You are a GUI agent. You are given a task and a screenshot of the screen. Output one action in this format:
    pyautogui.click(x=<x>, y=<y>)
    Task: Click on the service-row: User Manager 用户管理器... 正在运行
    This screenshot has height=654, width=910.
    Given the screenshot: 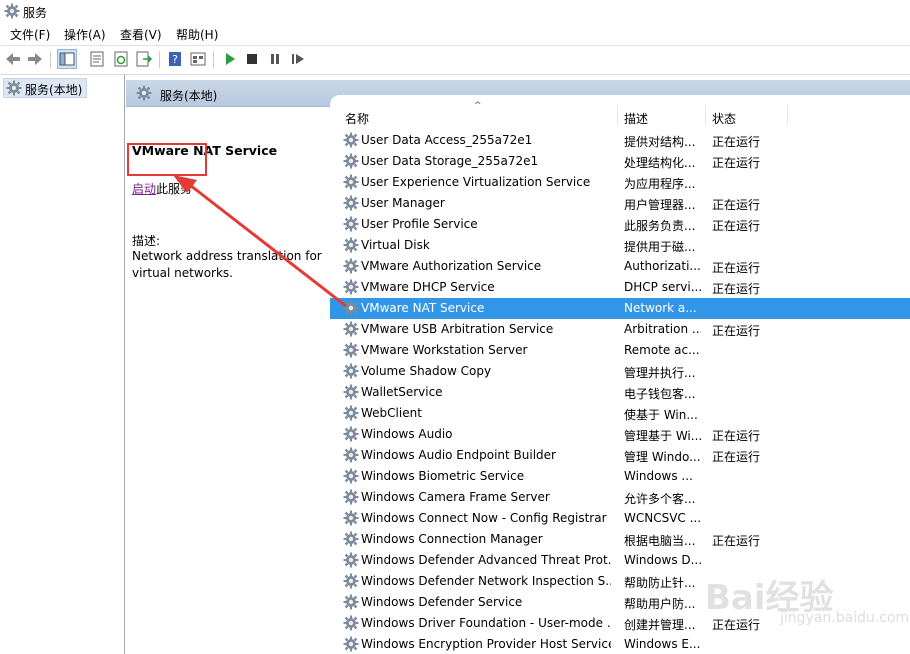 What is the action you would take?
    pyautogui.click(x=620, y=203)
    